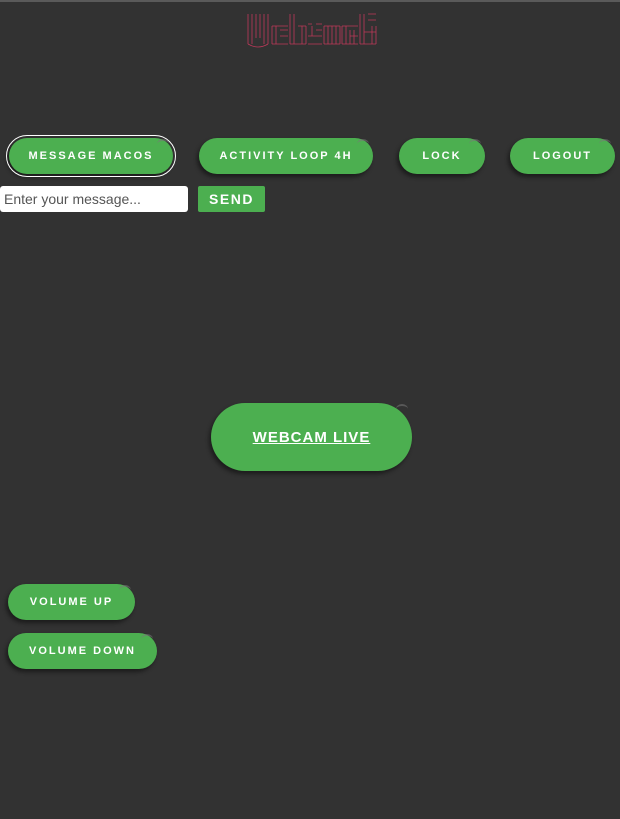 The height and width of the screenshot is (819, 620). What do you see at coordinates (231, 199) in the screenshot?
I see `send-button: SEND` at bounding box center [231, 199].